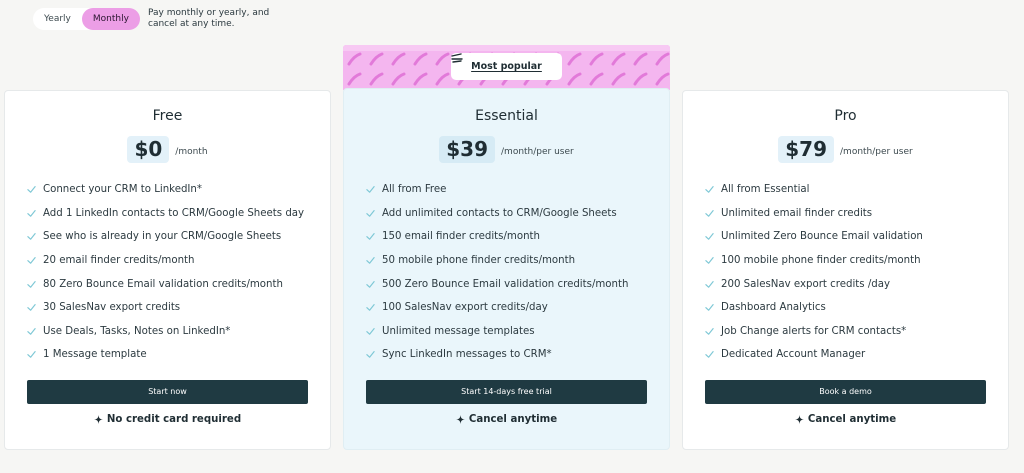 The image size is (1024, 473). I want to click on most-popular-banner: Most popular, so click(506, 67).